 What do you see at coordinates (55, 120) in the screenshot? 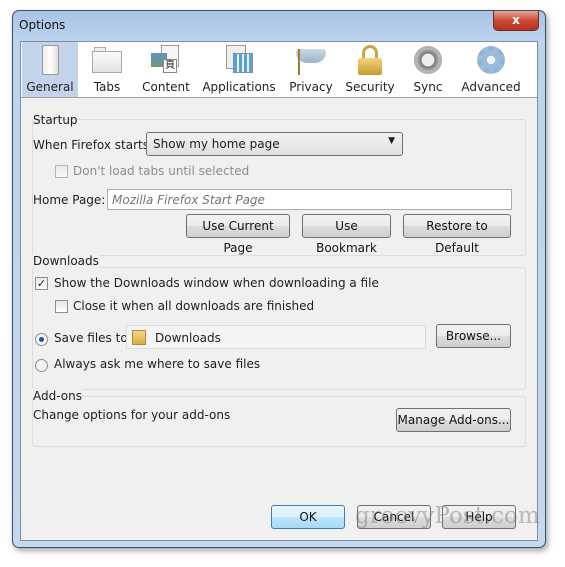
I see `startup-title: Startup` at bounding box center [55, 120].